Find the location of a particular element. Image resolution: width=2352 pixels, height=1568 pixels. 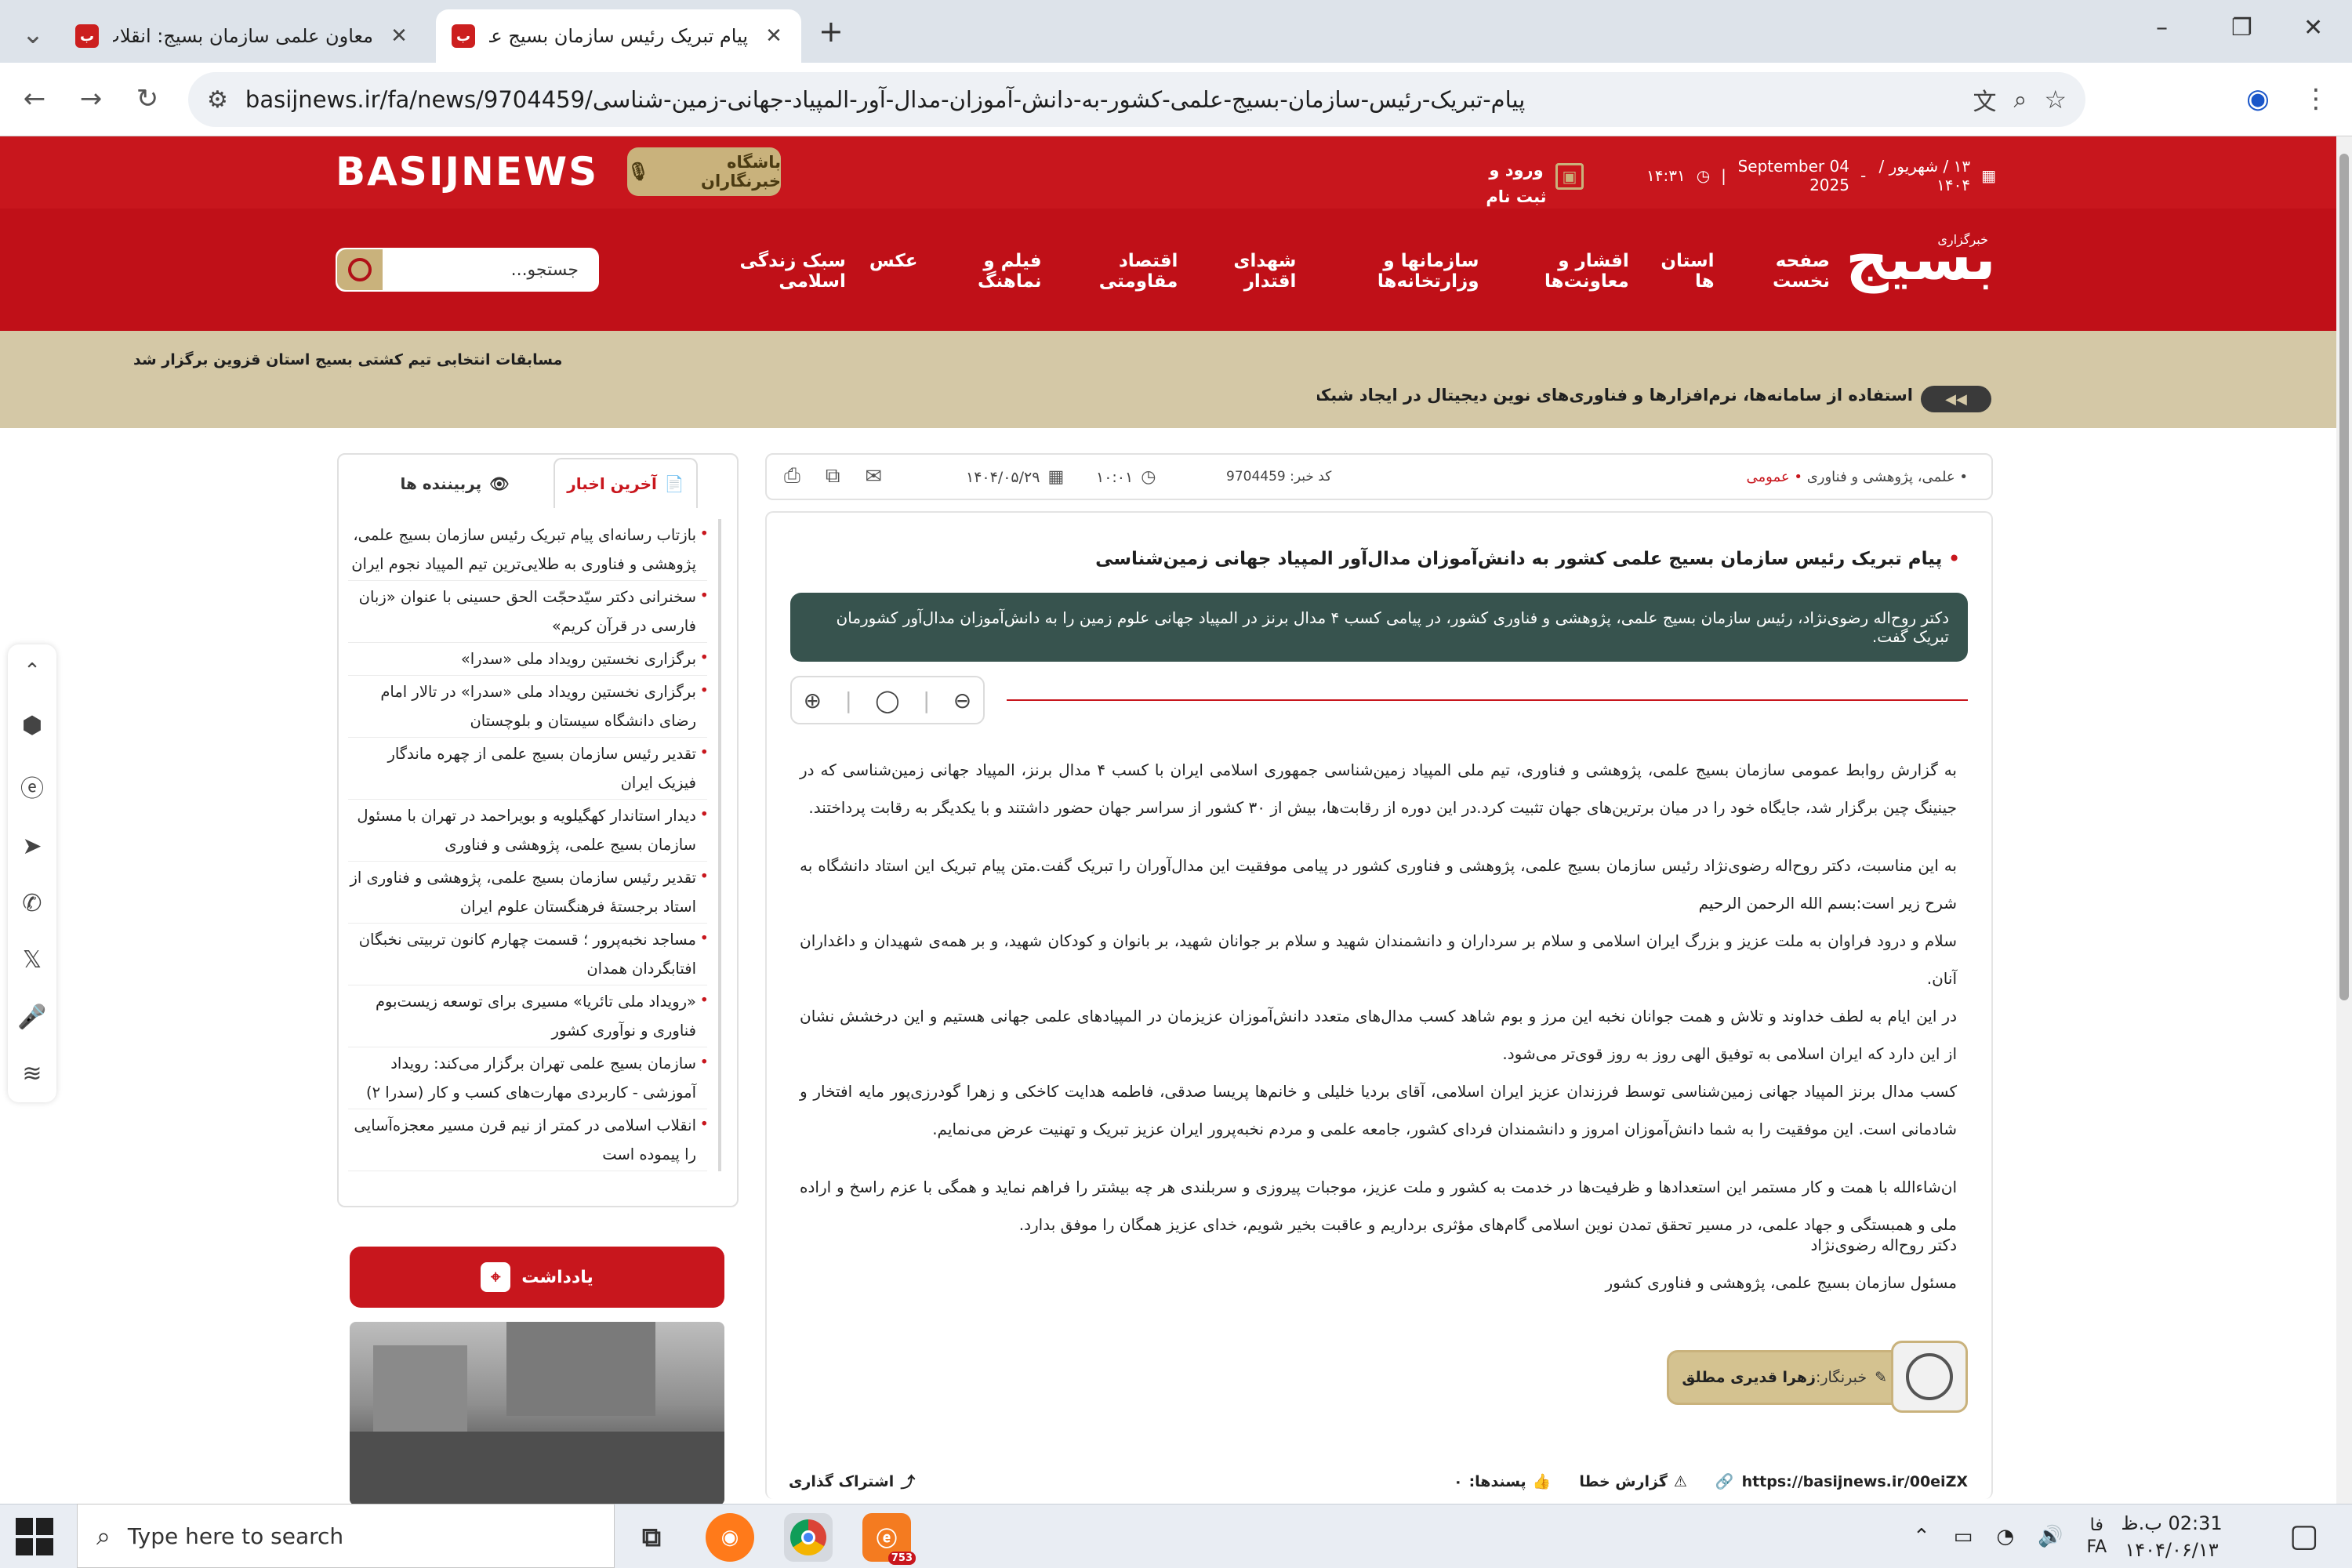

chrome-icon is located at coordinates (808, 1537).